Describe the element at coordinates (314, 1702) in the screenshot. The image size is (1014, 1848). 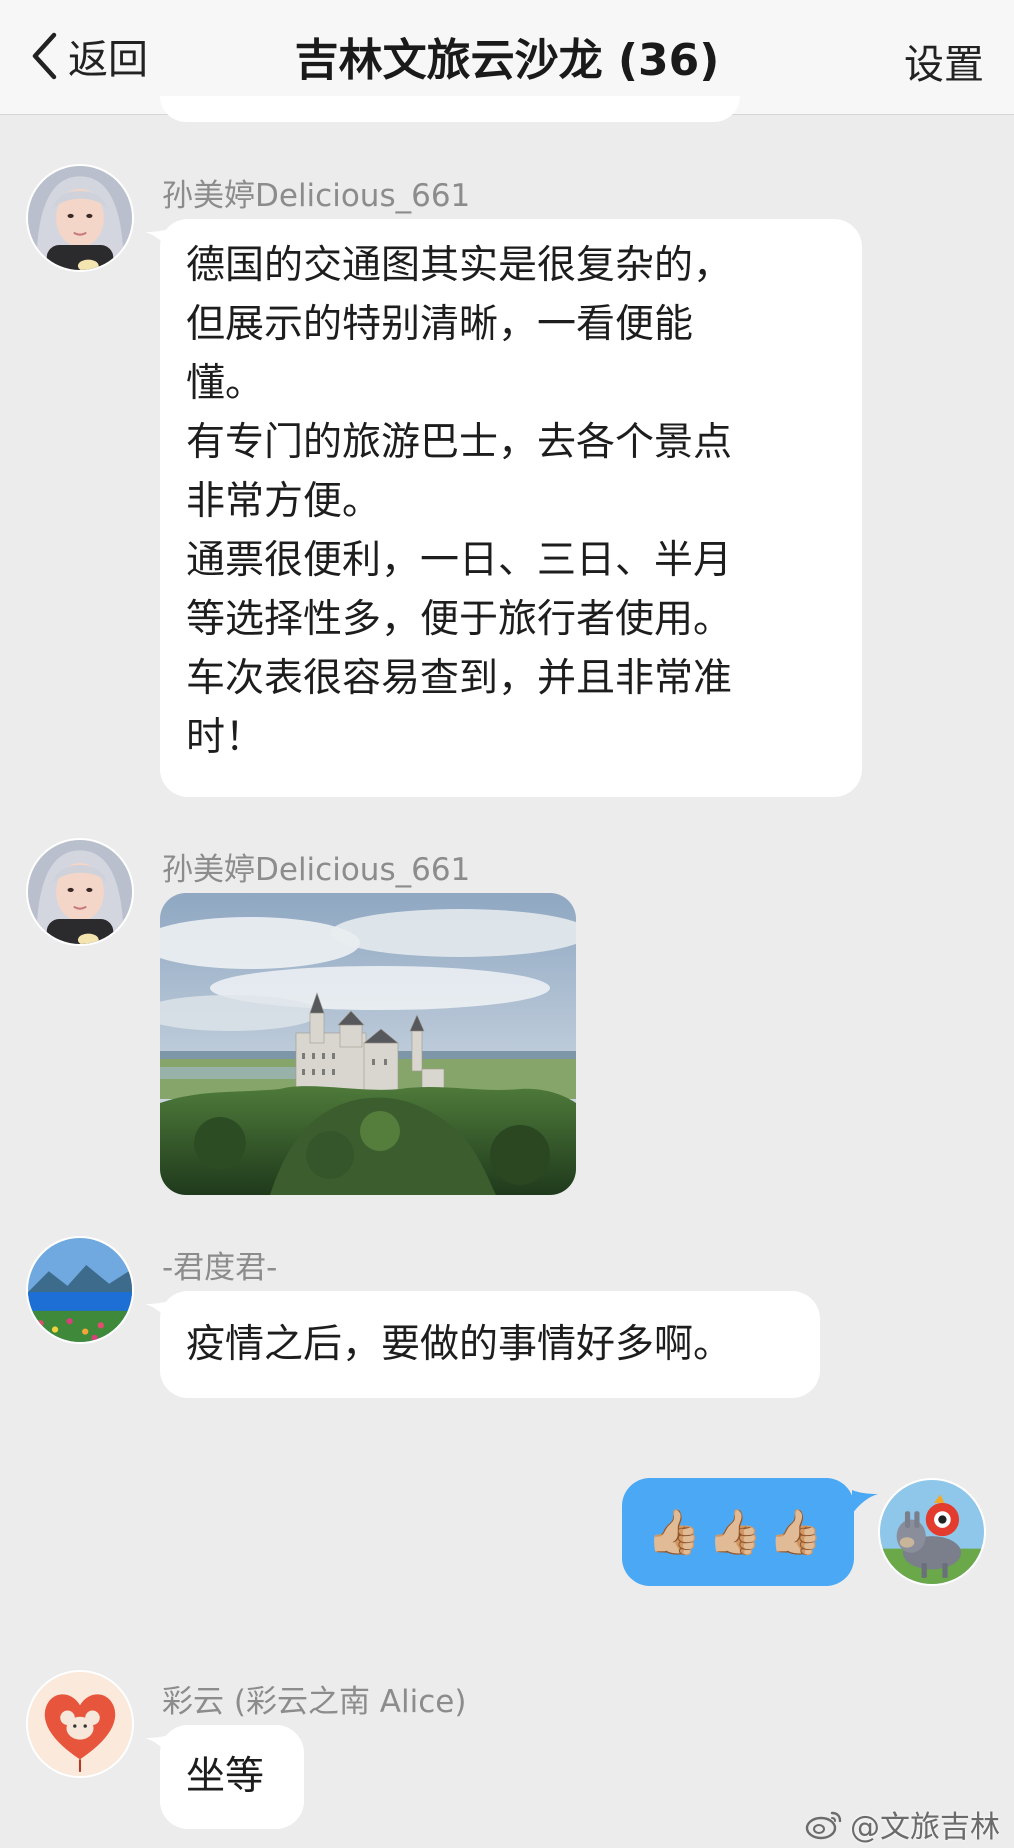
I see `sender-name: 彩云 (彩云之南 Alice)` at that location.